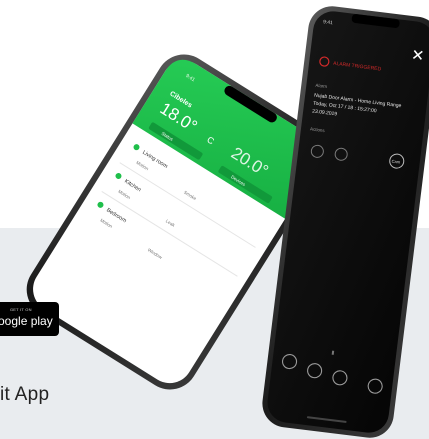 Image resolution: width=429 pixels, height=439 pixels. Describe the element at coordinates (26, 321) in the screenshot. I see `badge-big-text: oogle play` at that location.